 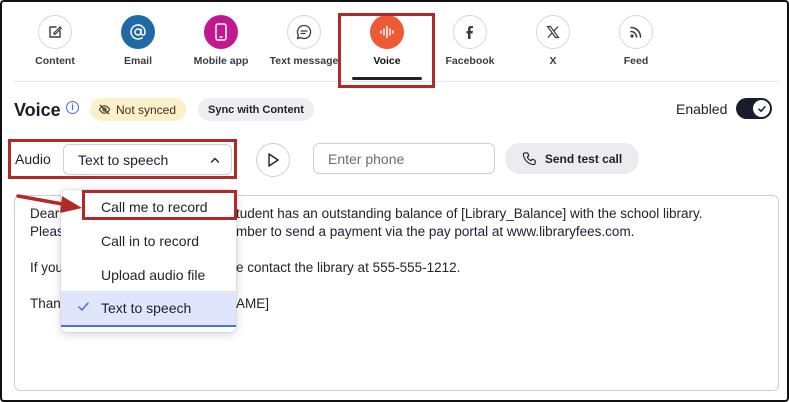 I want to click on phone-input, so click(x=404, y=158).